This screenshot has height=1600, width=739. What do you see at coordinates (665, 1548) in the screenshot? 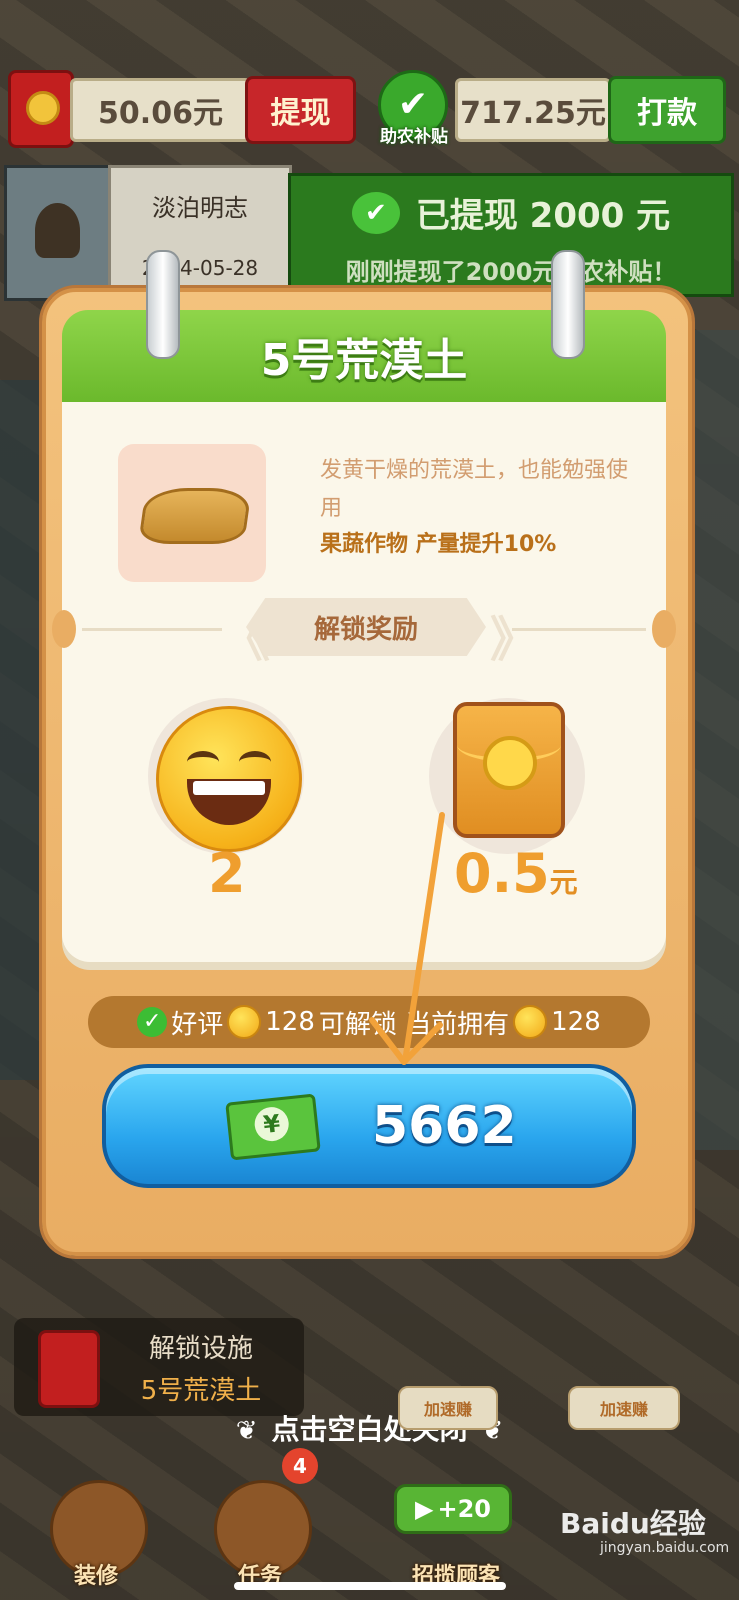
I see `watermark-url: jingyan.baidu.com` at bounding box center [665, 1548].